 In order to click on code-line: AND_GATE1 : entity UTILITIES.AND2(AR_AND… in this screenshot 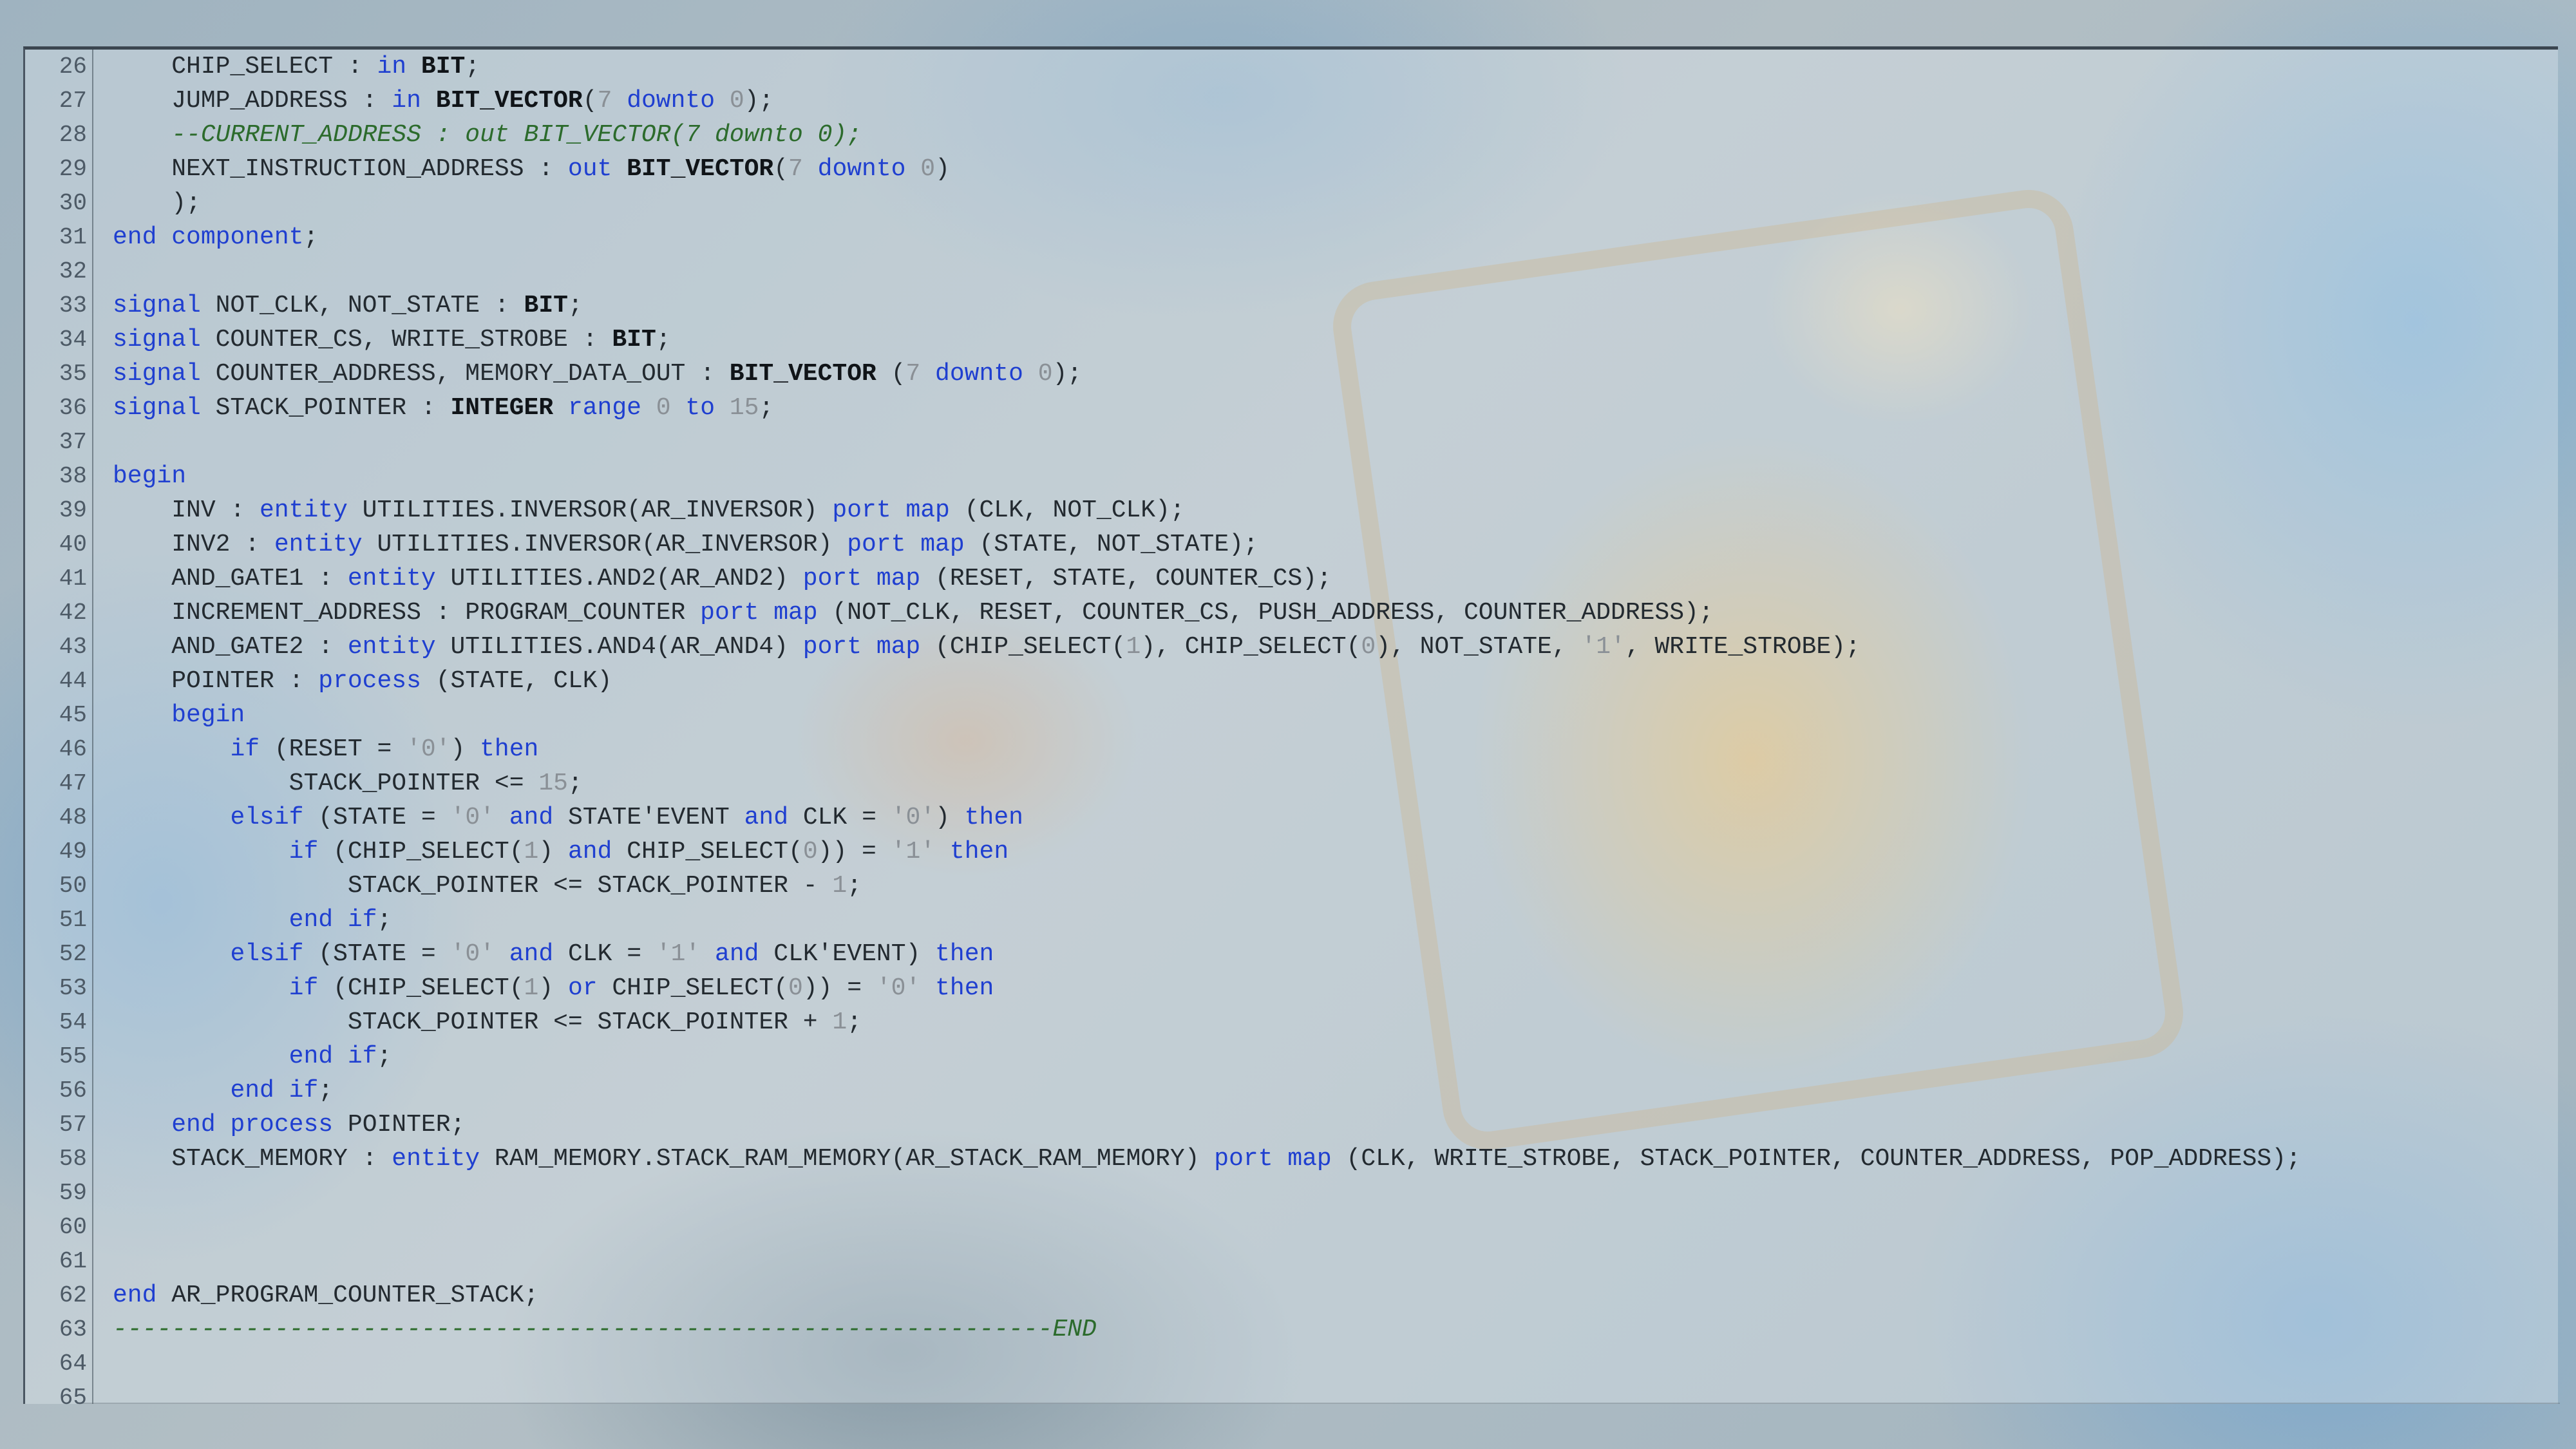, I will do `click(722, 579)`.